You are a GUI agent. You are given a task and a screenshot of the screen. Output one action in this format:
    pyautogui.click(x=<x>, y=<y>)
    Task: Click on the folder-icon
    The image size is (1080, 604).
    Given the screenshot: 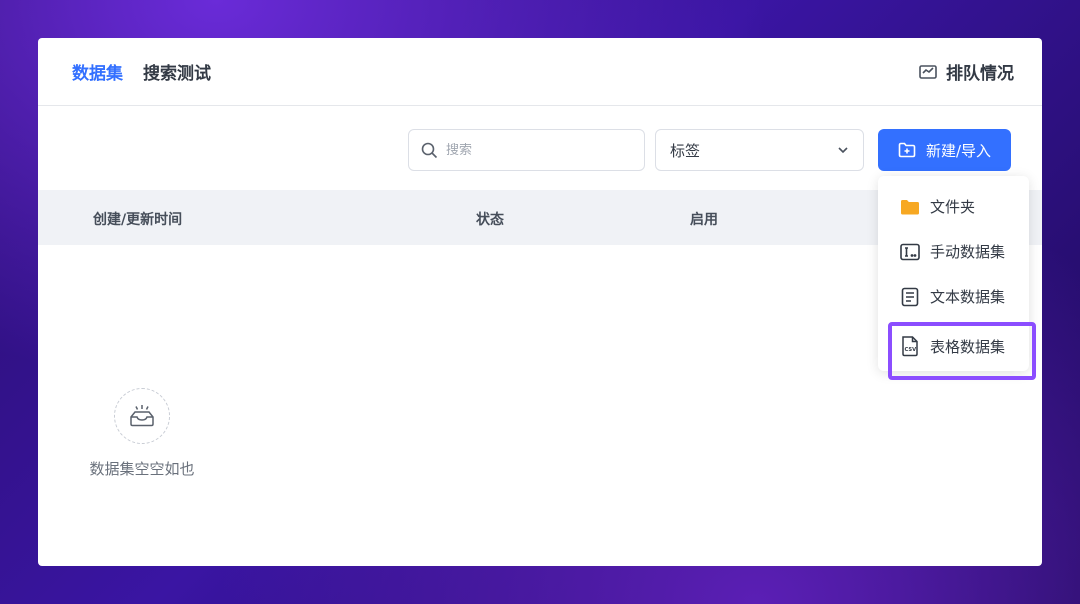 What is the action you would take?
    pyautogui.click(x=910, y=206)
    